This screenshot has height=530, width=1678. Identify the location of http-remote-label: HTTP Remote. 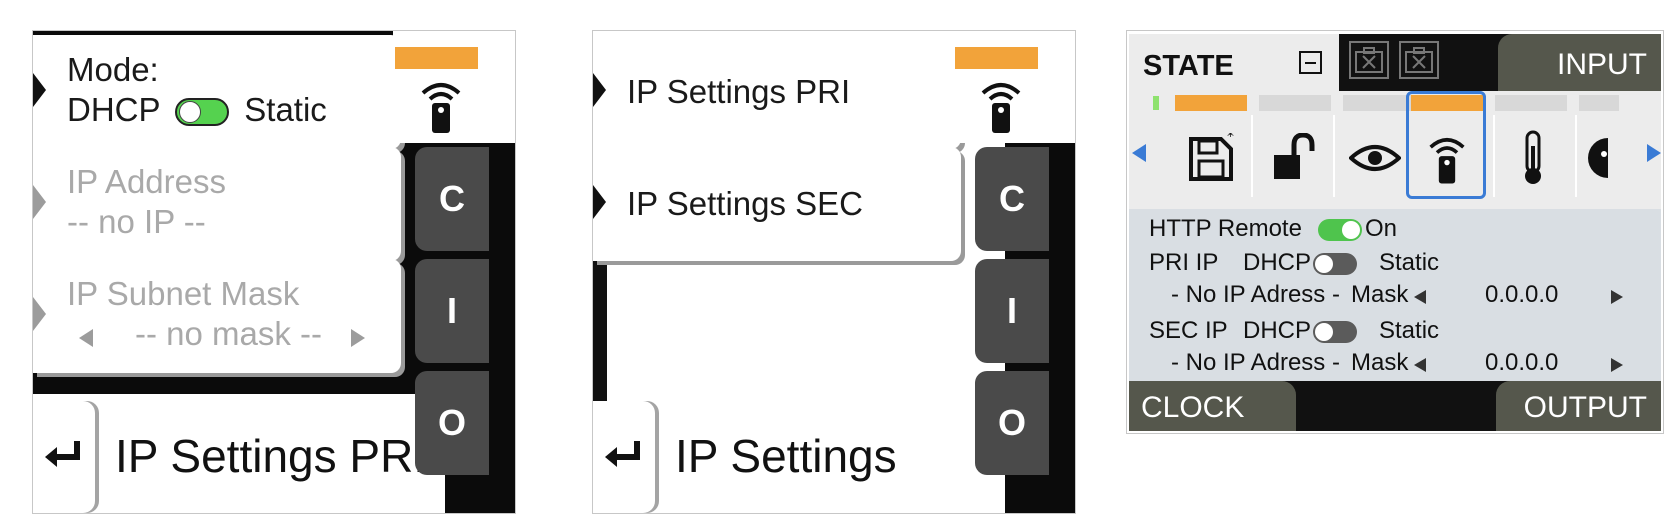
(1225, 228).